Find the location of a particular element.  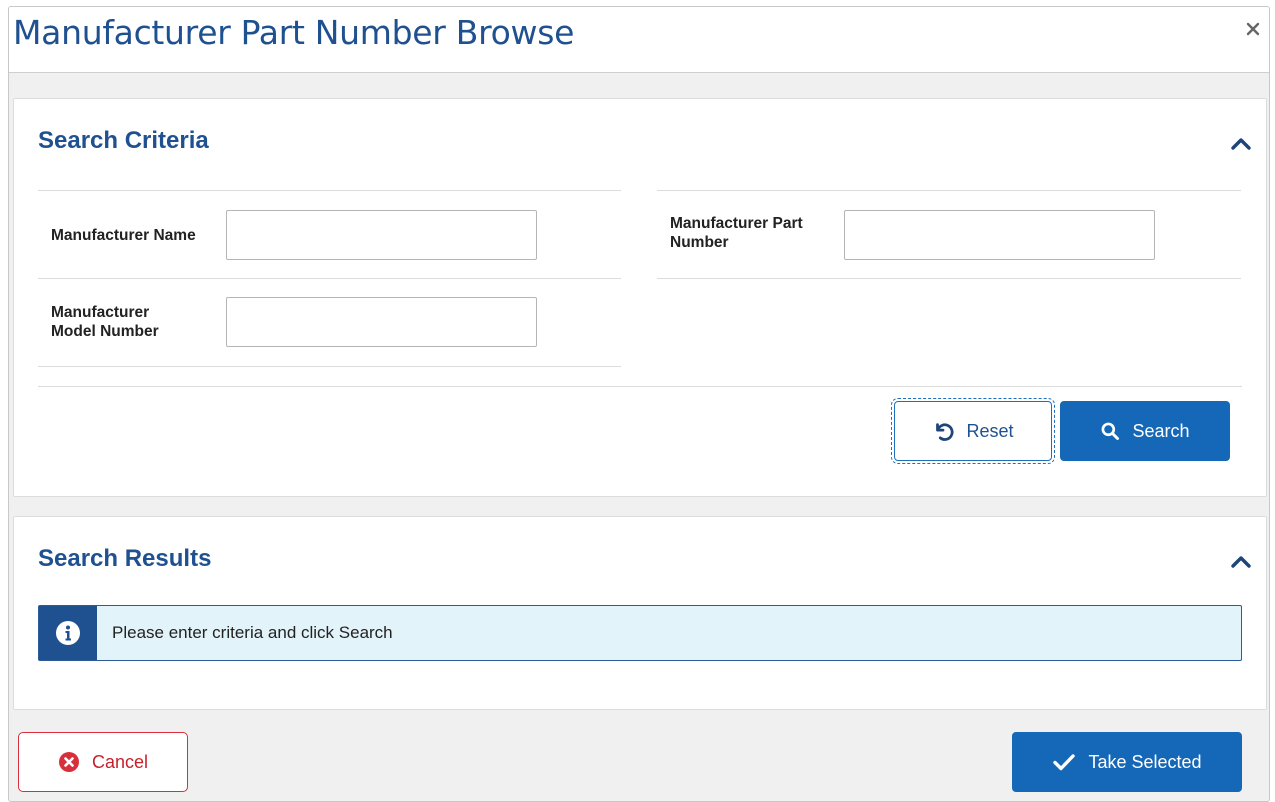

cancel-button: Cancel is located at coordinates (103, 762).